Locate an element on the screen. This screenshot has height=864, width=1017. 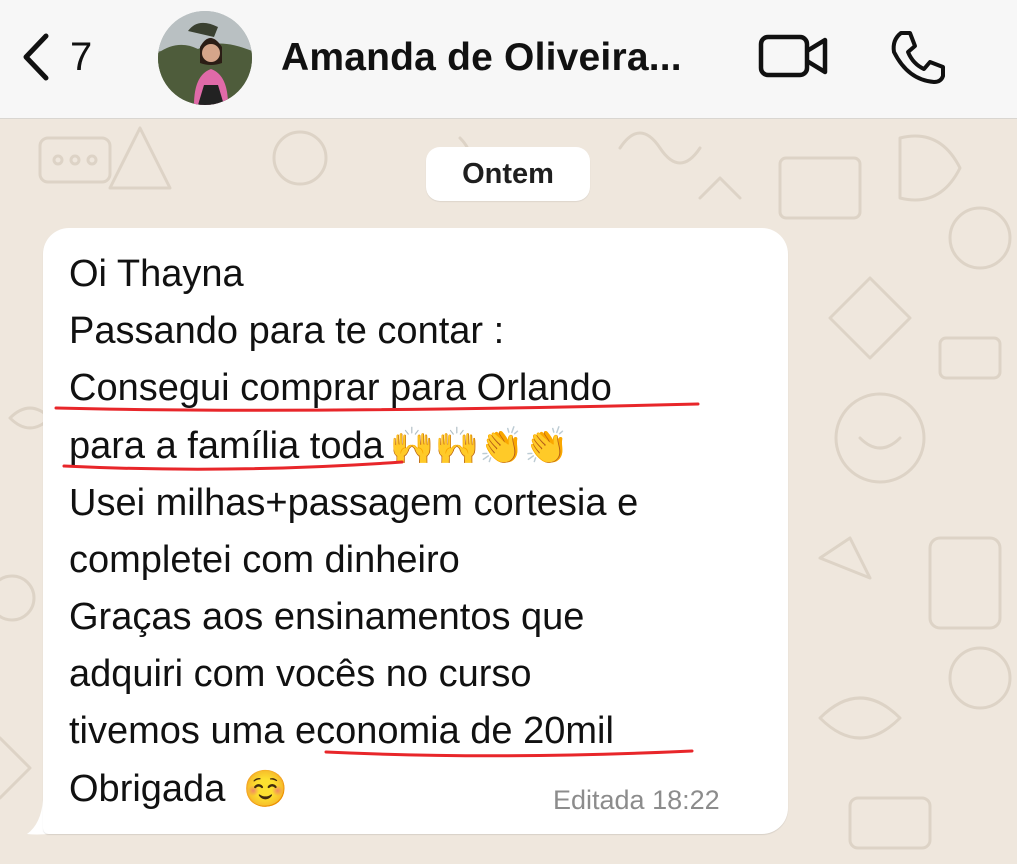
message-line: completei com dinheiro is located at coordinates (264, 560).